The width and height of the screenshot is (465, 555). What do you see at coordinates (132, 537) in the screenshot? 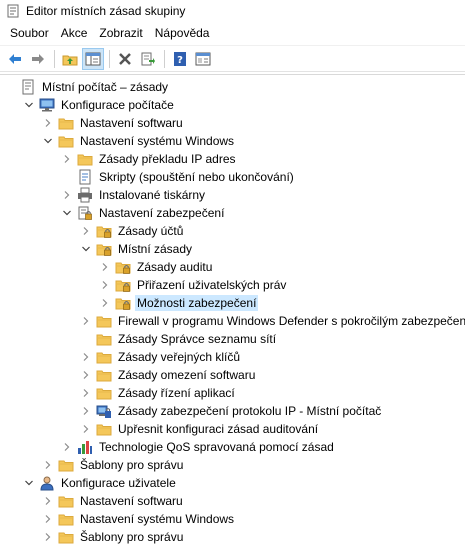
I see `tree-node-label: Šablony pro správu` at bounding box center [132, 537].